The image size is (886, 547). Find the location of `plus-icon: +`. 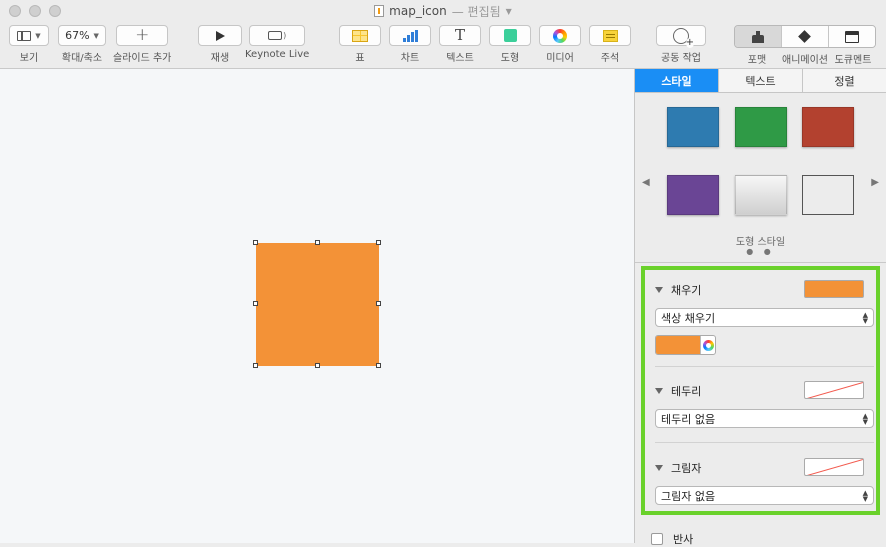

plus-icon: + is located at coordinates (142, 35).